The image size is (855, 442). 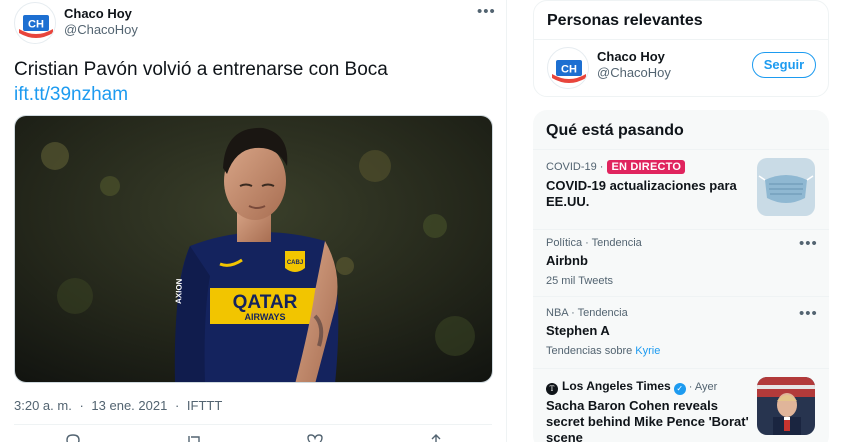 I want to click on mask-icon, so click(x=786, y=187).